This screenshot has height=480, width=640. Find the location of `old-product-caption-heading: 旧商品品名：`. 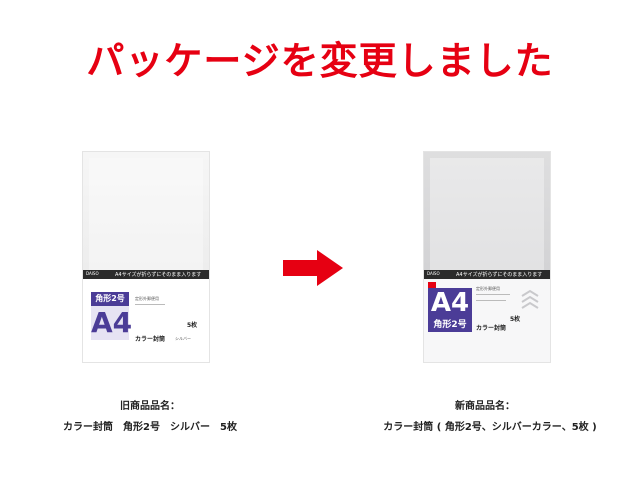

old-product-caption-heading: 旧商品品名： is located at coordinates (150, 406).